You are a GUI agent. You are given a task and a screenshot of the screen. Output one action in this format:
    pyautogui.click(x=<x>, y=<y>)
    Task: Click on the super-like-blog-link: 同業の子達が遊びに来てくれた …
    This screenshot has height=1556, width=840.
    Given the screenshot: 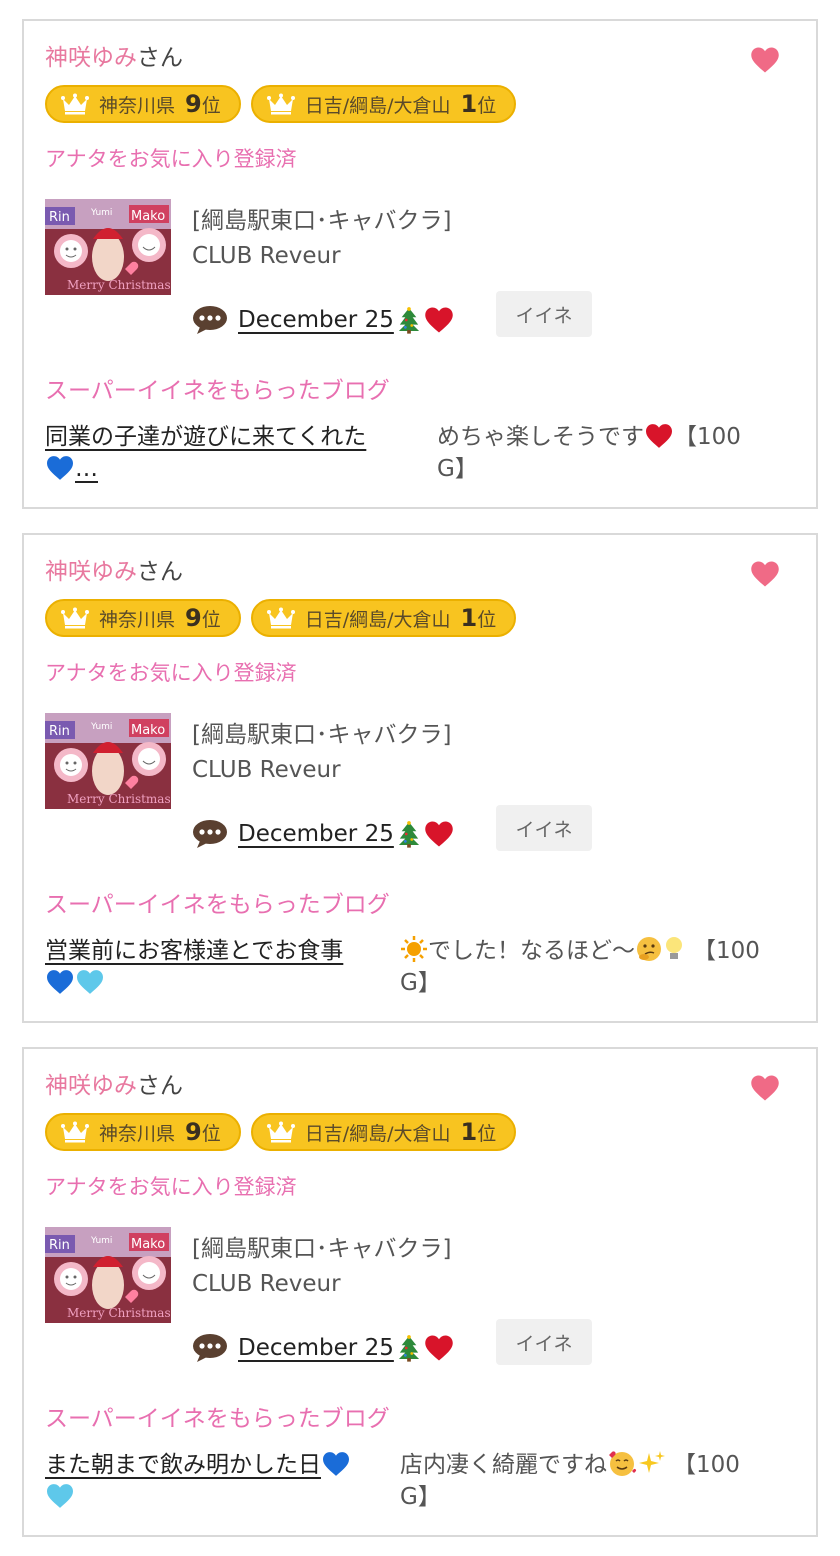 What is the action you would take?
    pyautogui.click(x=225, y=453)
    